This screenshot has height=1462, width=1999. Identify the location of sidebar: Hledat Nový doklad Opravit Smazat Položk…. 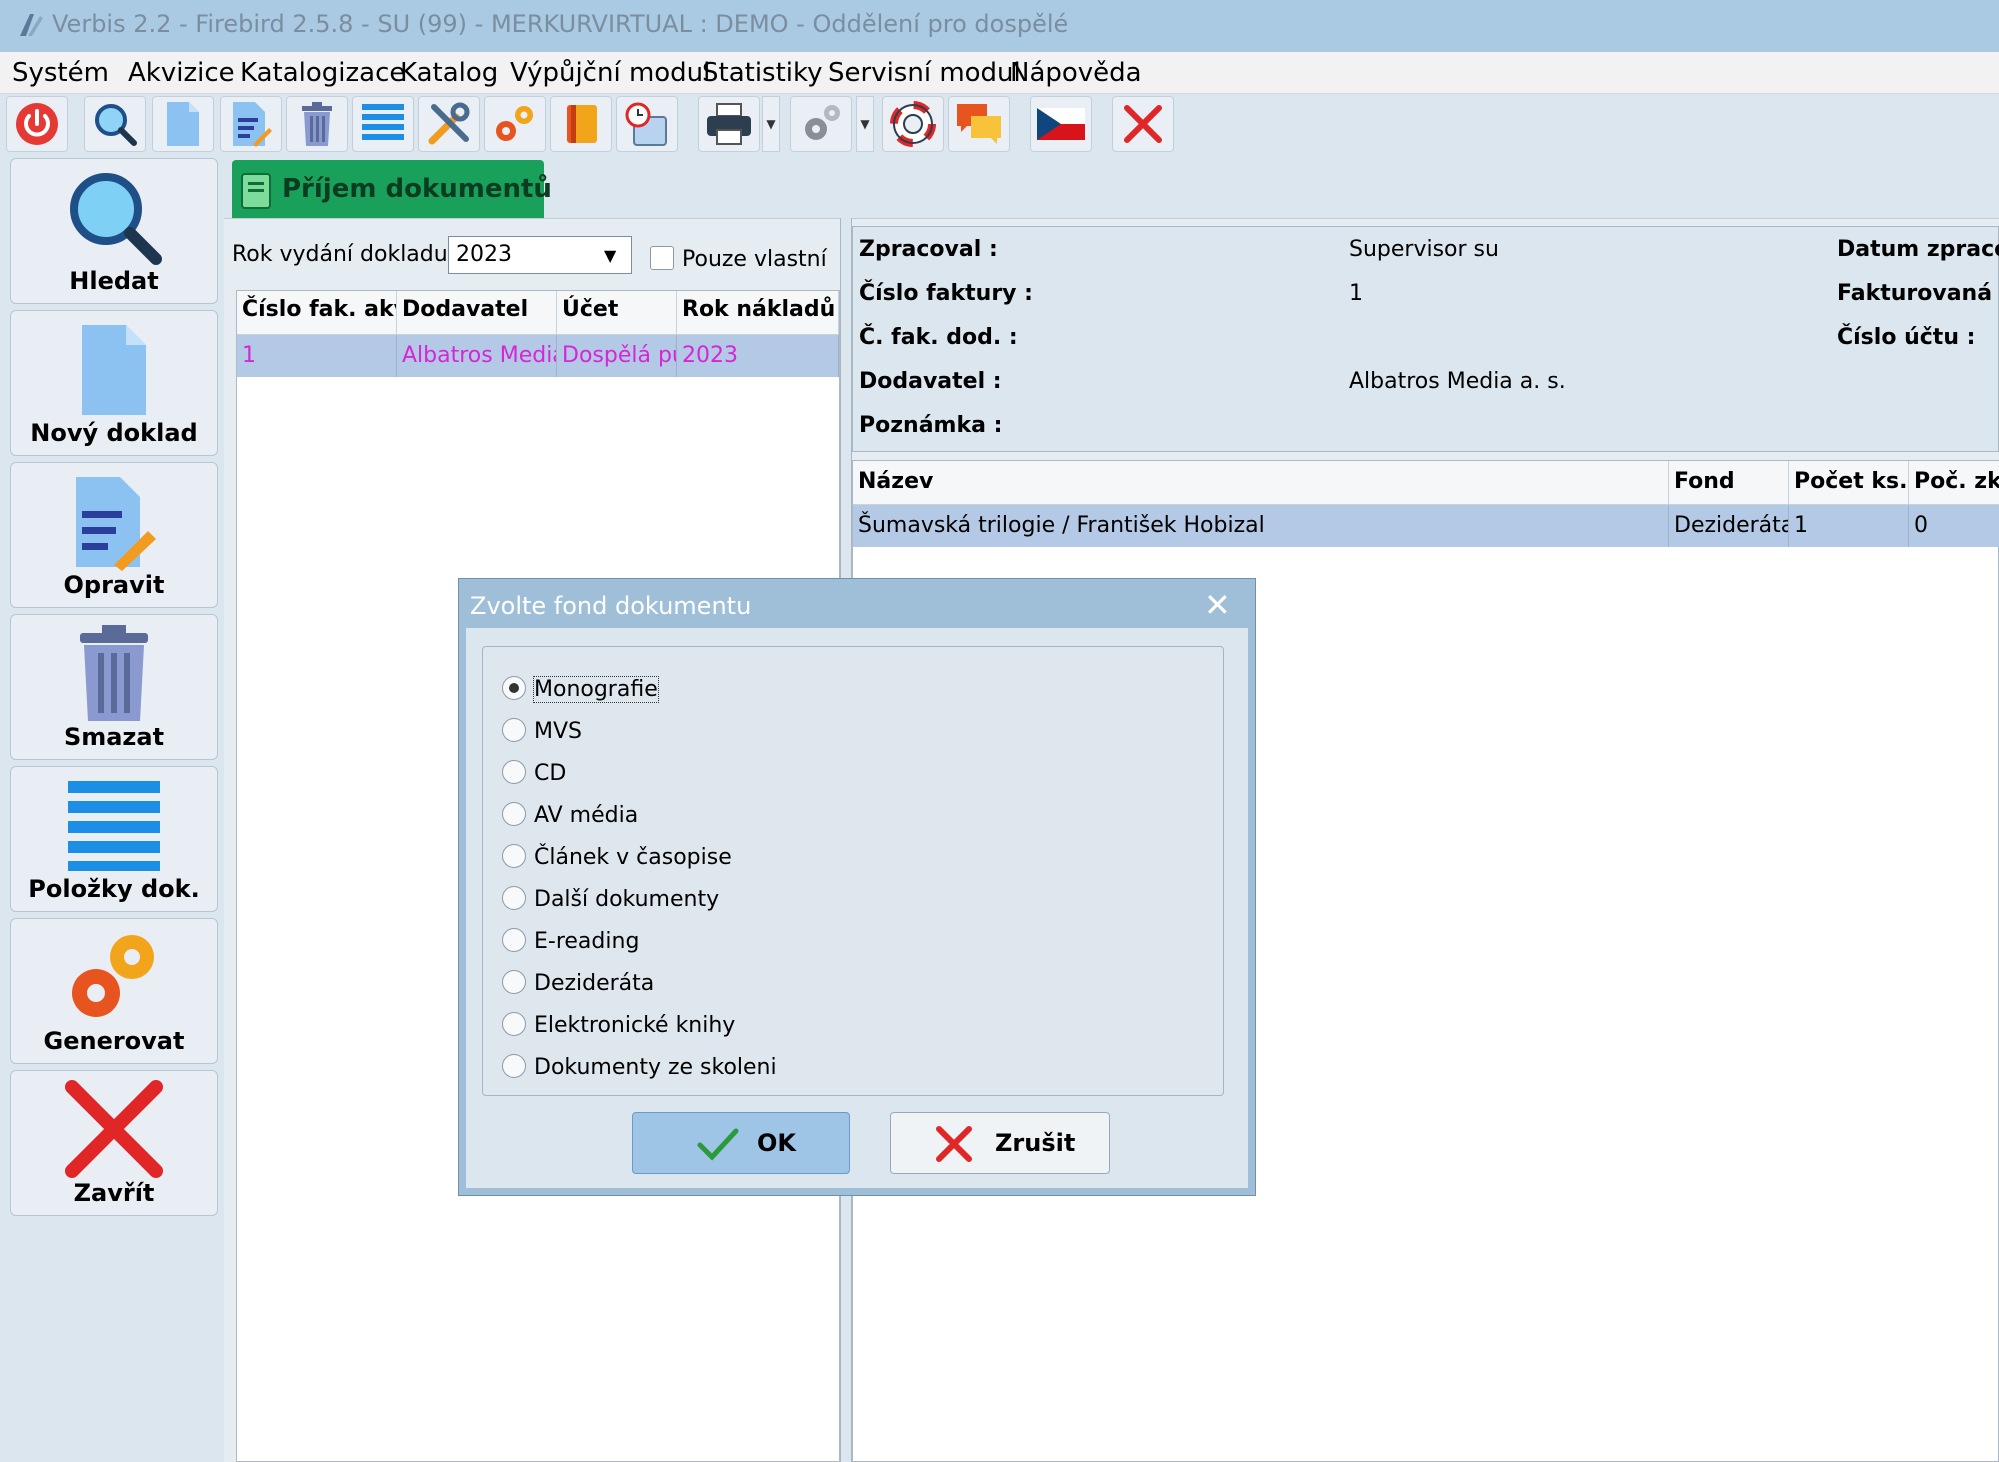
(112, 809).